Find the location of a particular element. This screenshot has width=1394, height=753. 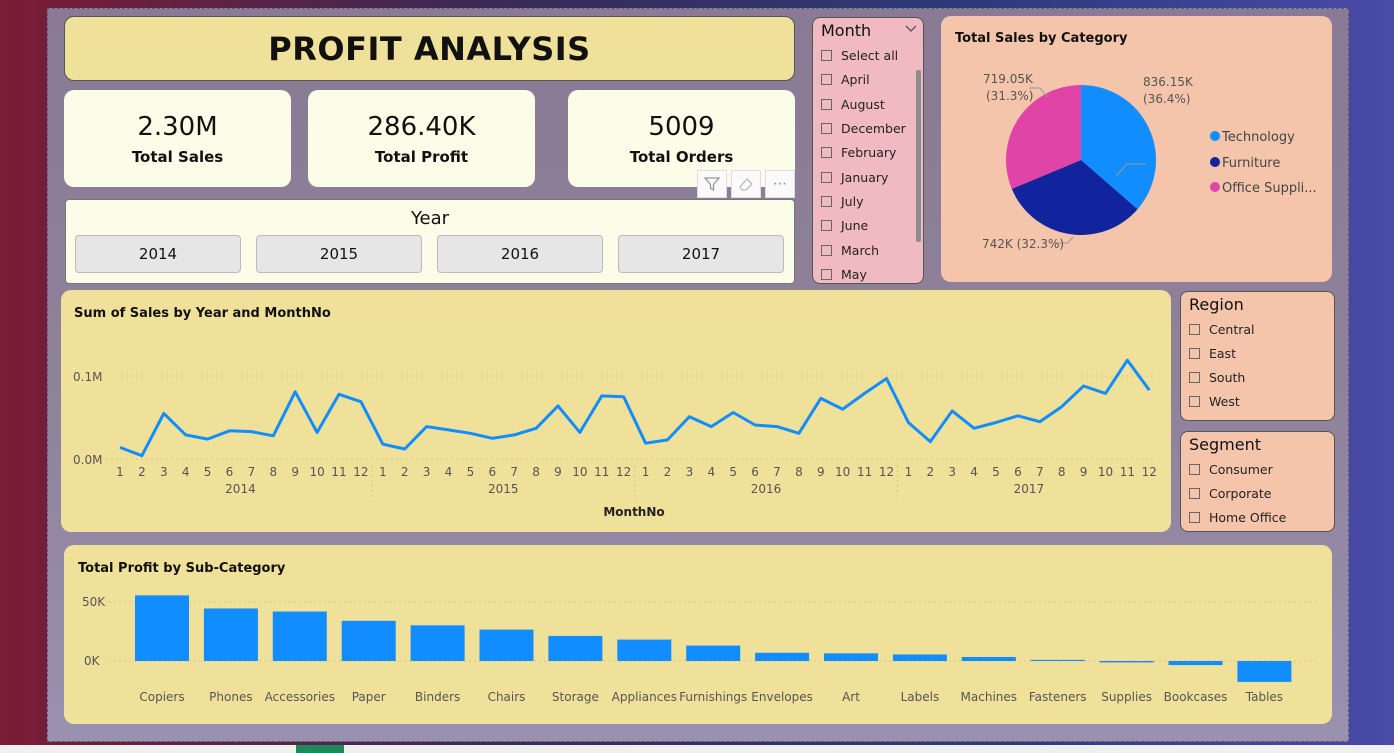

more-options-icon: ⋯ is located at coordinates (780, 184).